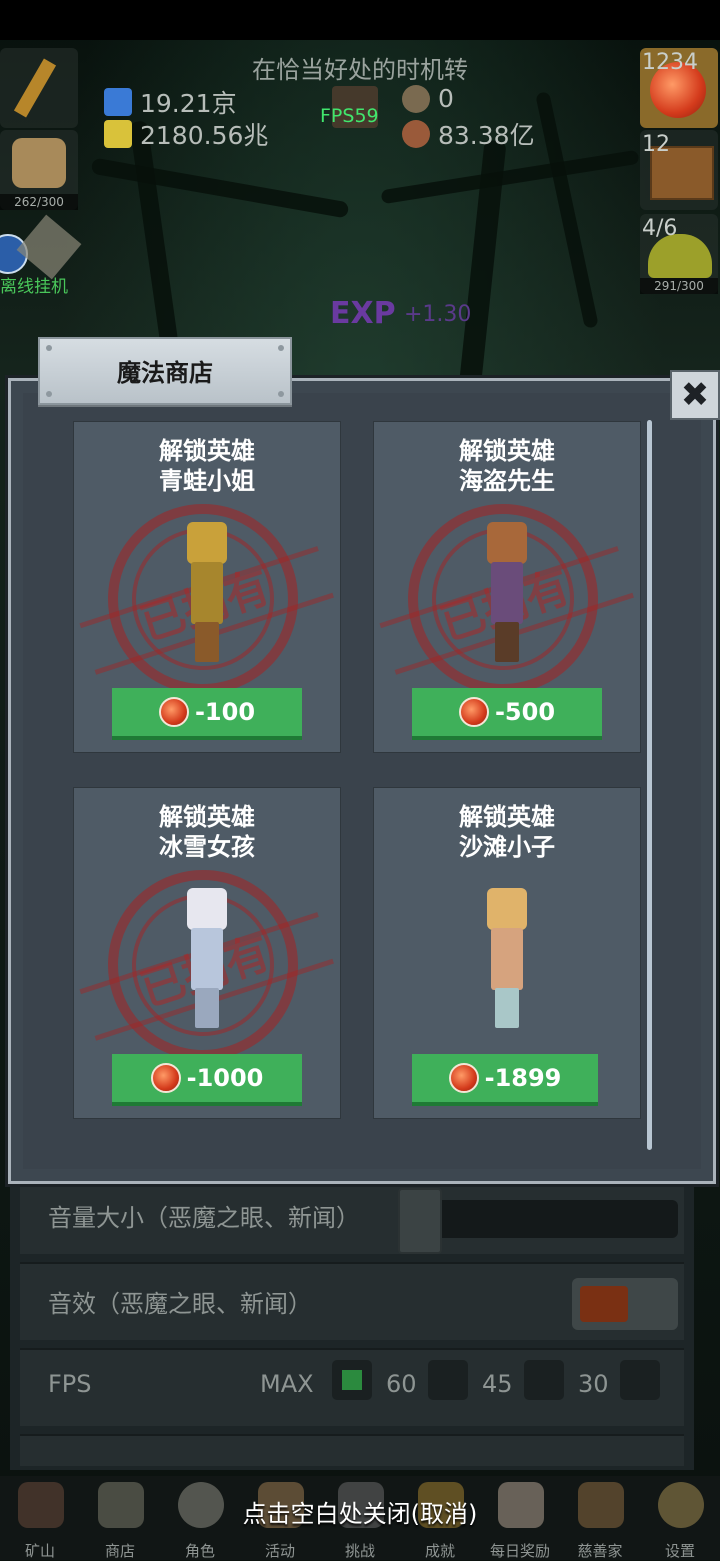 Image resolution: width=720 pixels, height=1561 pixels. What do you see at coordinates (544, 1380) in the screenshot?
I see `fps-option-45-checkbox` at bounding box center [544, 1380].